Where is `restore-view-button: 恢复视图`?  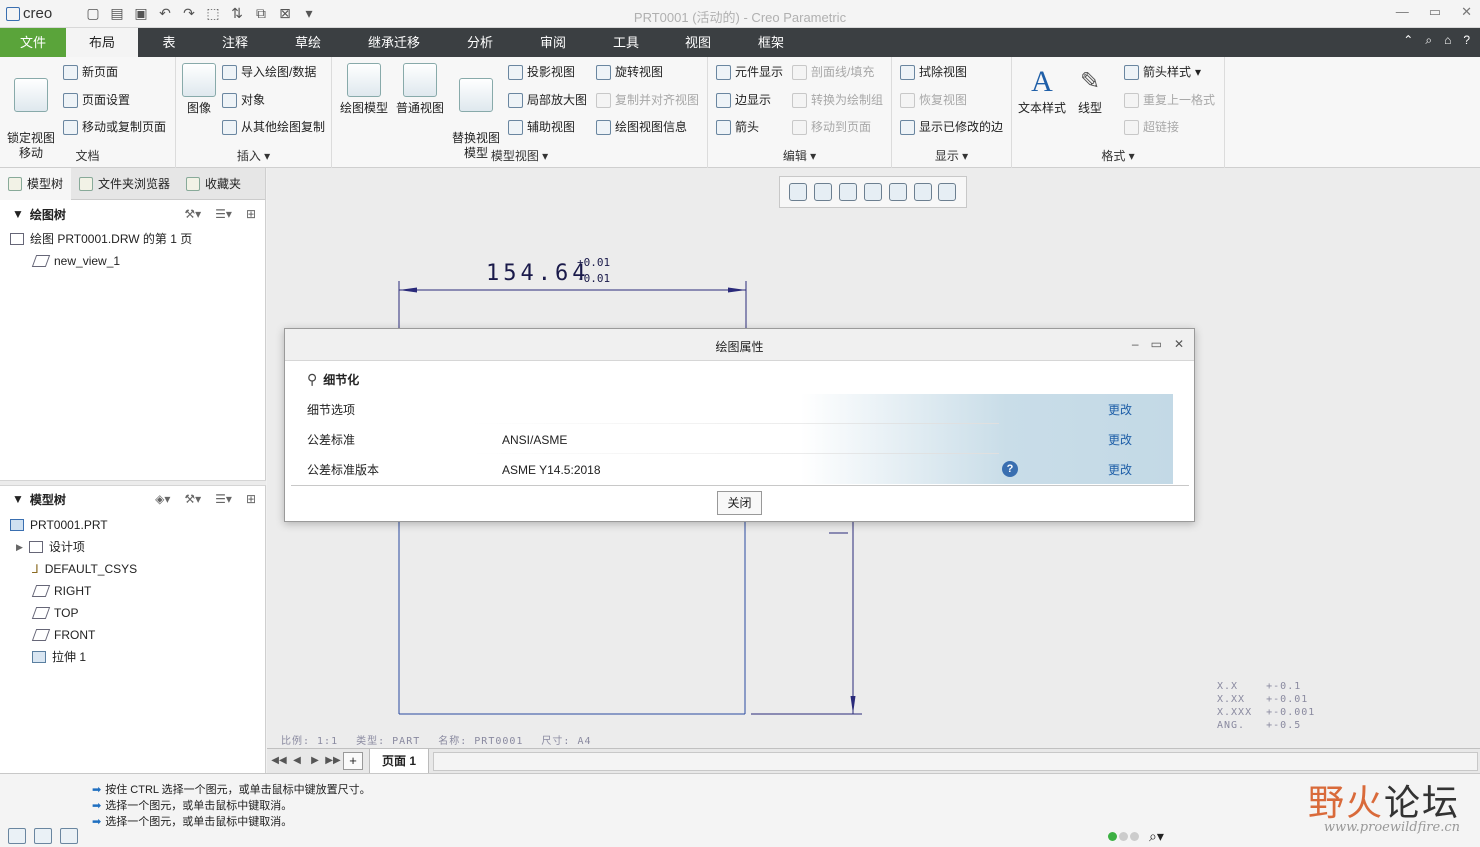
restore-view-button: 恢复视图 is located at coordinates (933, 100).